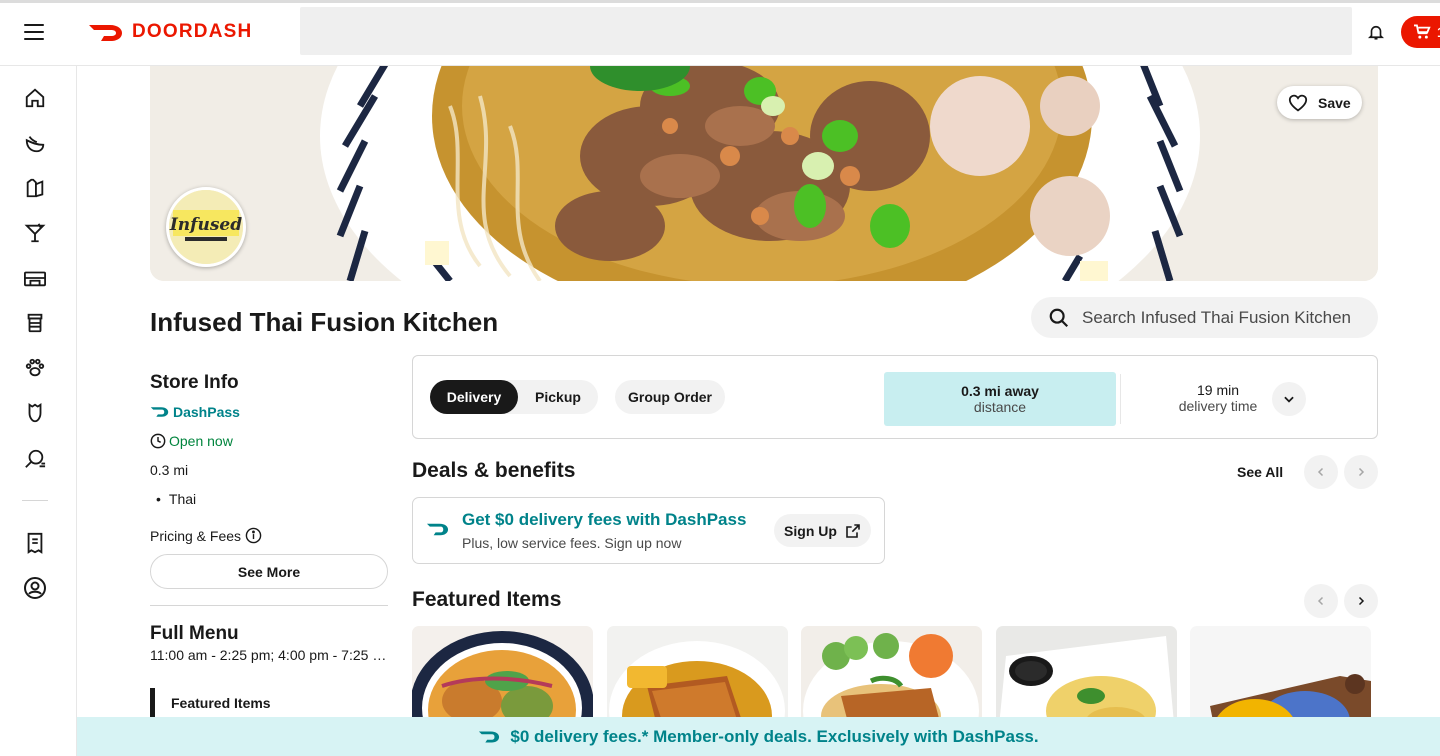 This screenshot has width=1440, height=756. Describe the element at coordinates (35, 32) in the screenshot. I see `menu-icon` at that location.